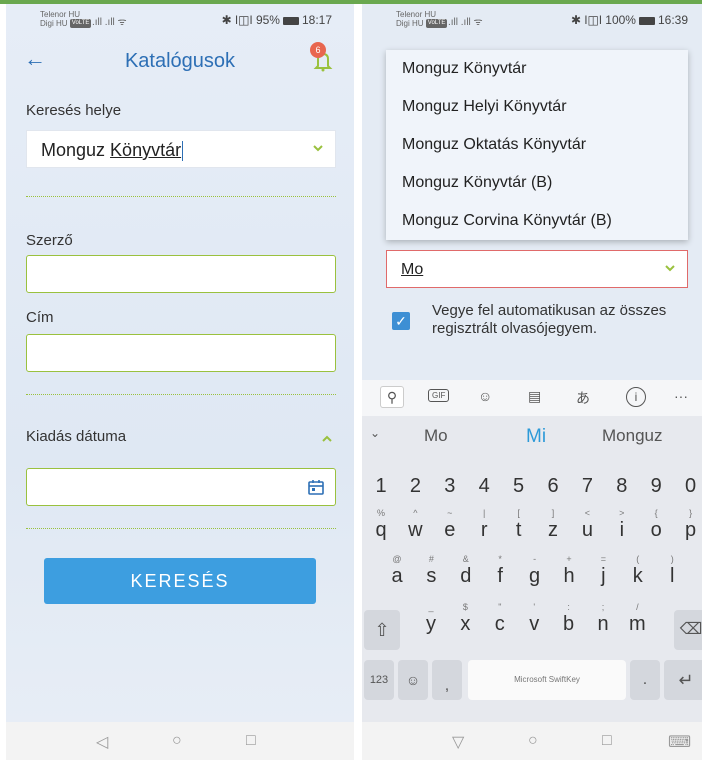  I want to click on publication-date-section: Kiadás dátuma, so click(76, 436).